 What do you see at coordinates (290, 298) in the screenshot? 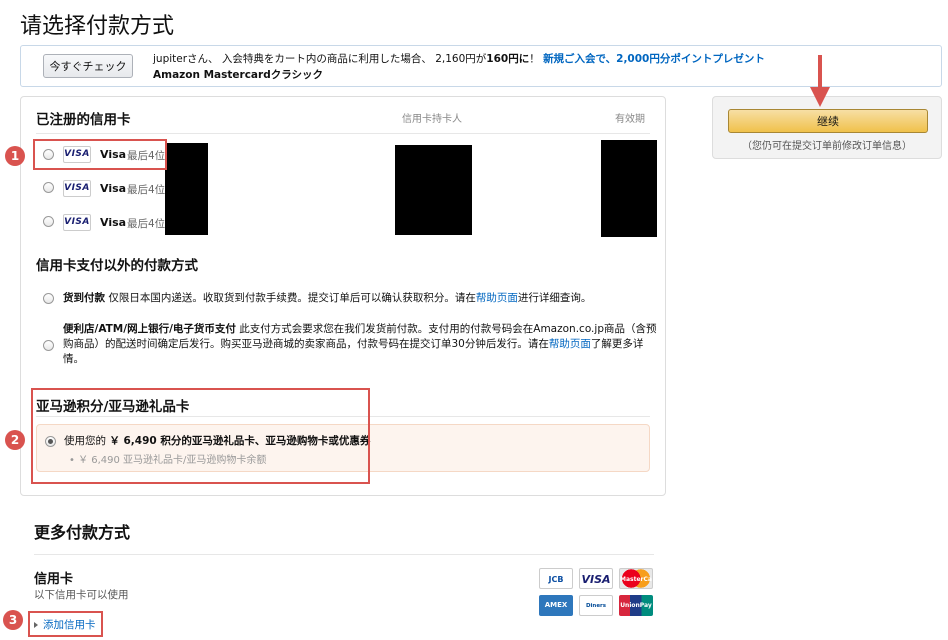
I see `cod-description: 仅限日本国内递送。收取货到付款手续费。提交订单后可以确认获取积分。请在` at bounding box center [290, 298].